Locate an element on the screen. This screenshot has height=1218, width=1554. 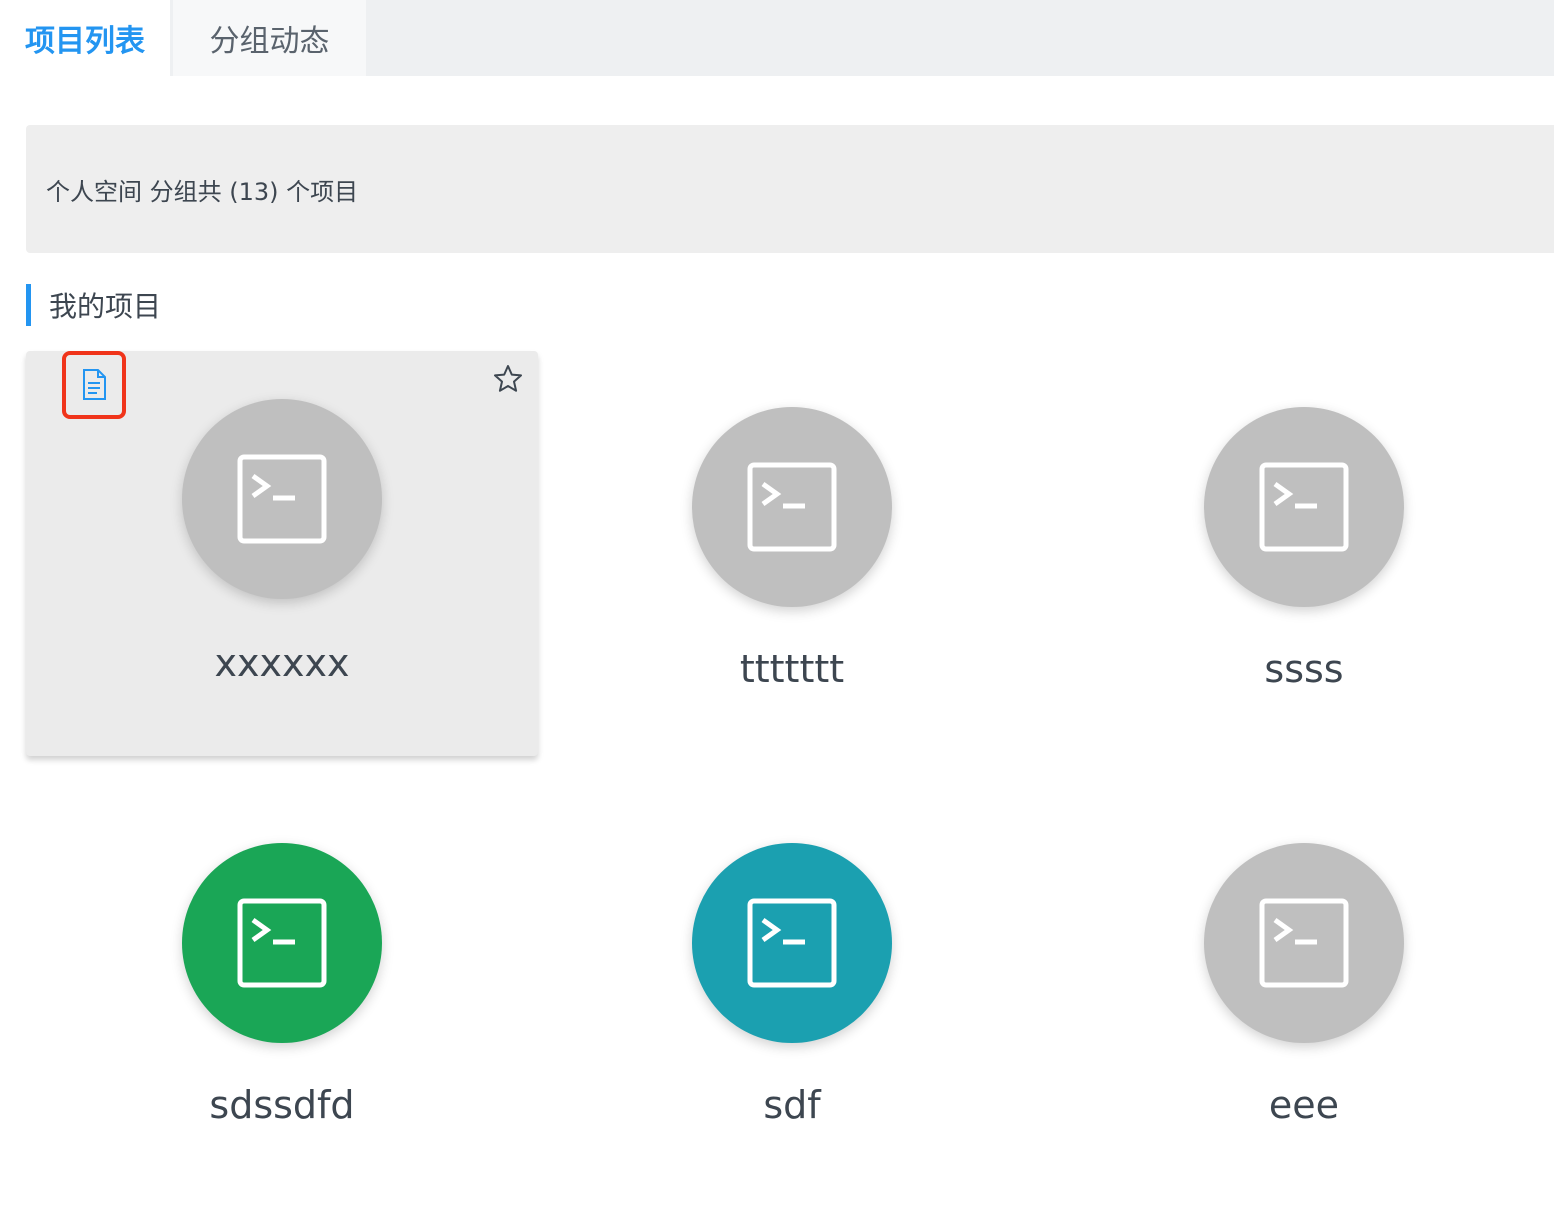
star-icon is located at coordinates (508, 379).